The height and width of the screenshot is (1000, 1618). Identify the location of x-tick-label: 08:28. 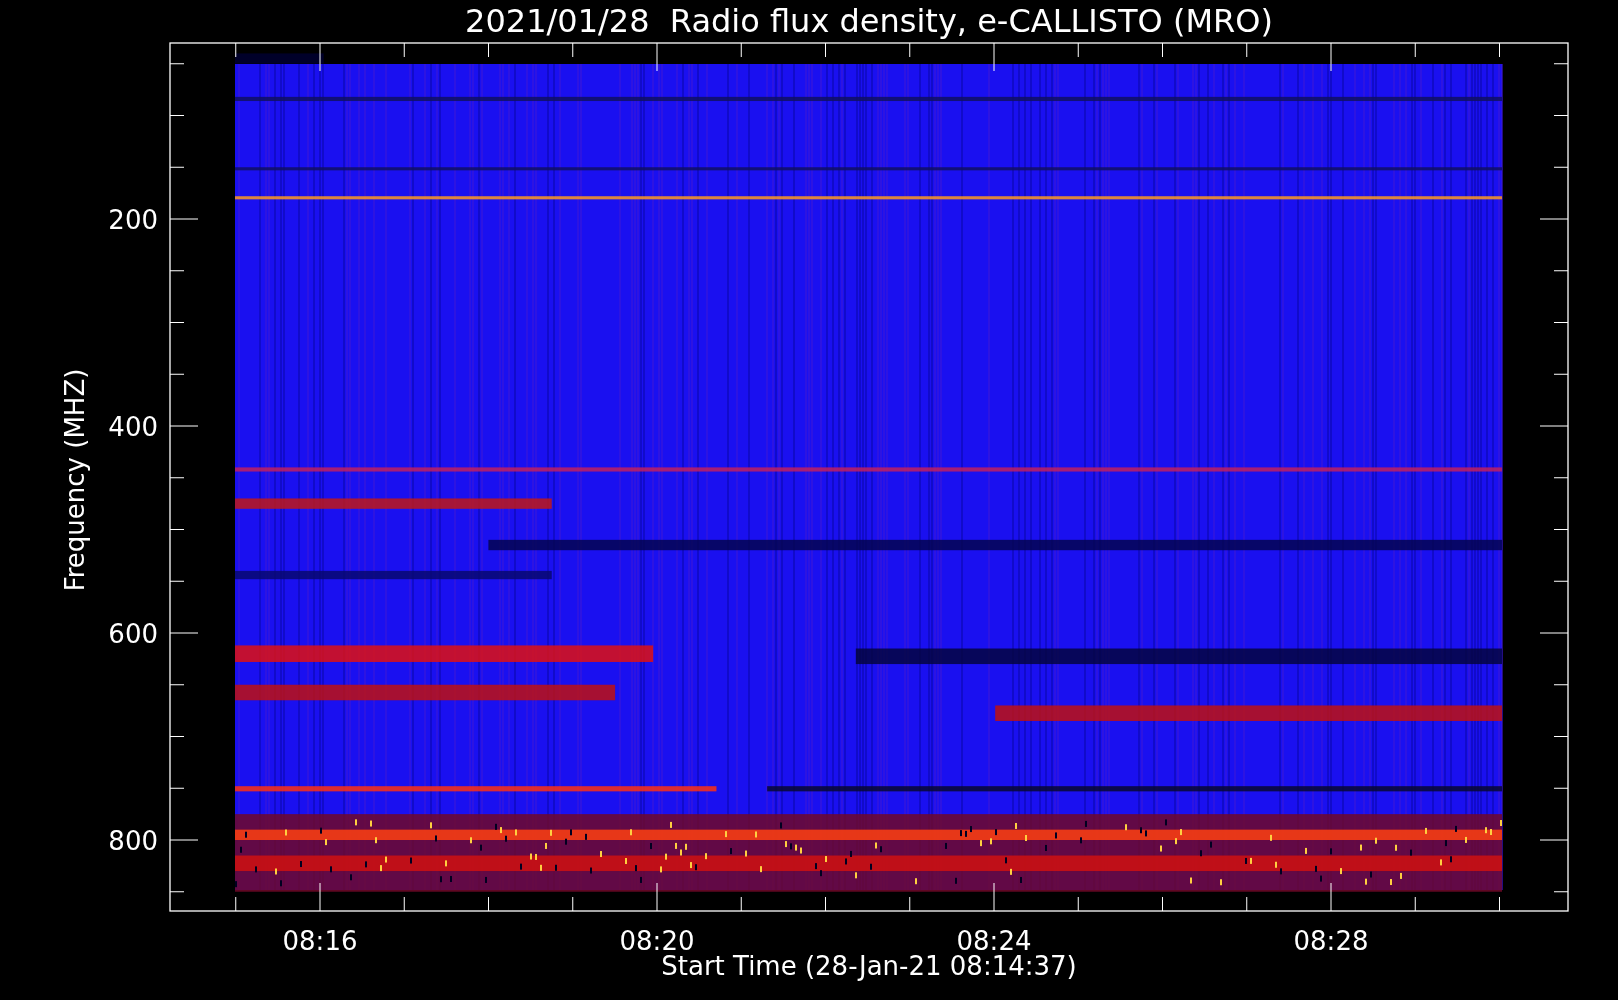
(1331, 941).